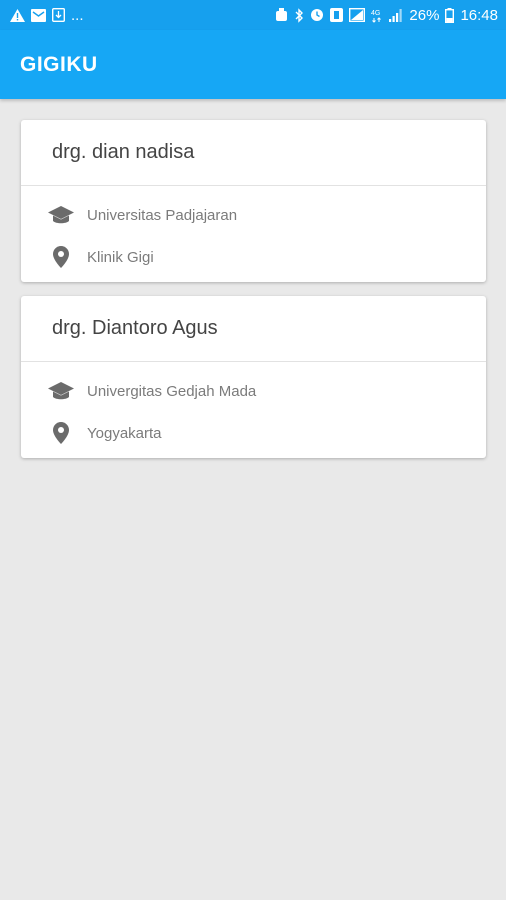 Image resolution: width=506 pixels, height=900 pixels. Describe the element at coordinates (38, 15) in the screenshot. I see `email-icon` at that location.